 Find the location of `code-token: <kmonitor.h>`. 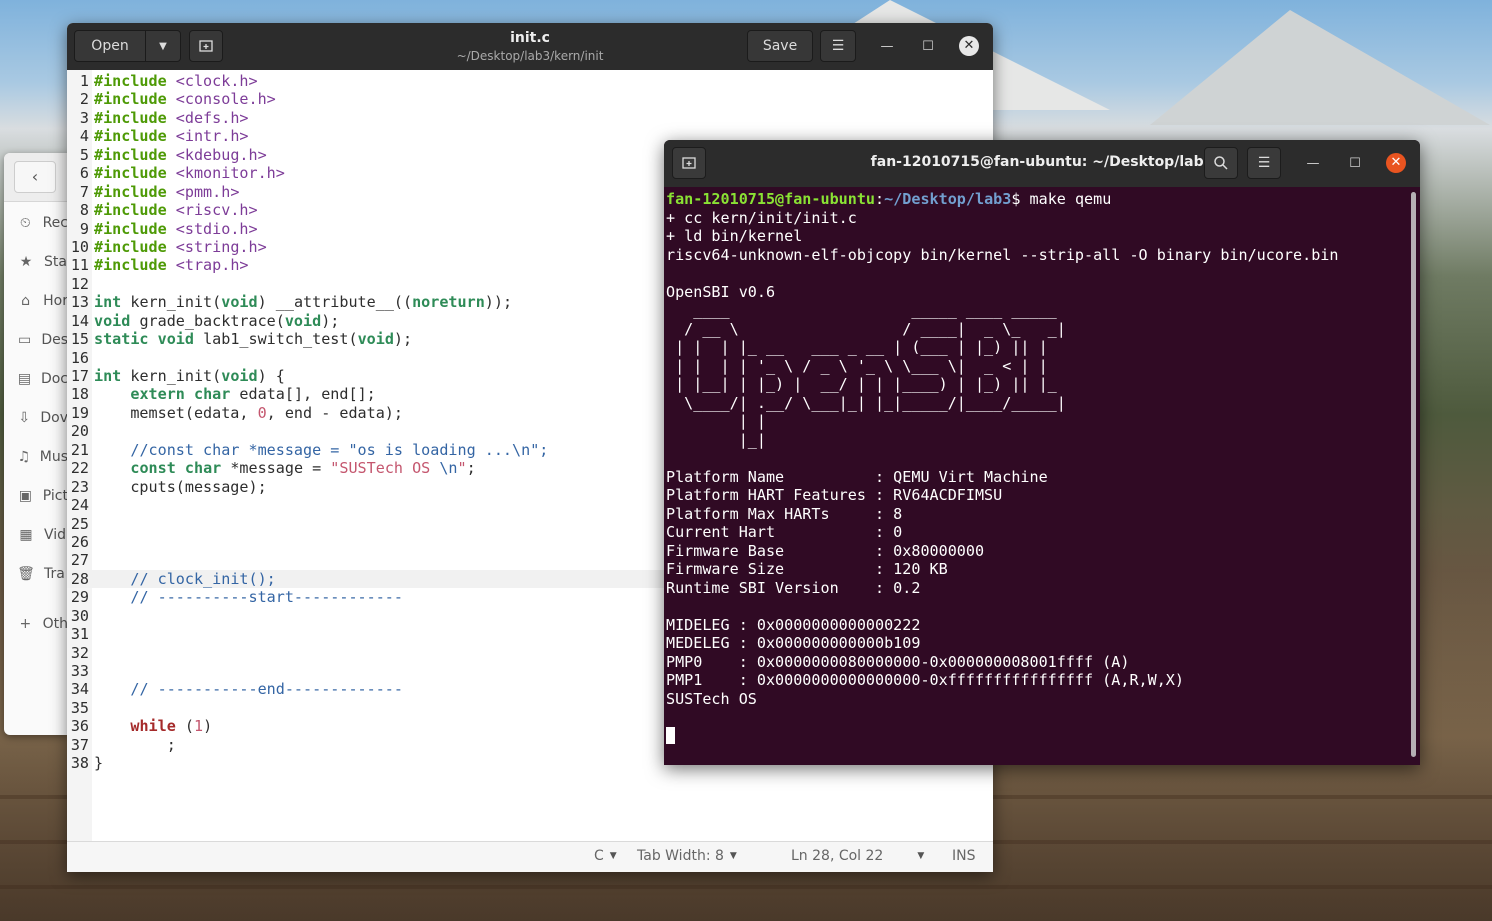

code-token: <kmonitor.h> is located at coordinates (230, 173).